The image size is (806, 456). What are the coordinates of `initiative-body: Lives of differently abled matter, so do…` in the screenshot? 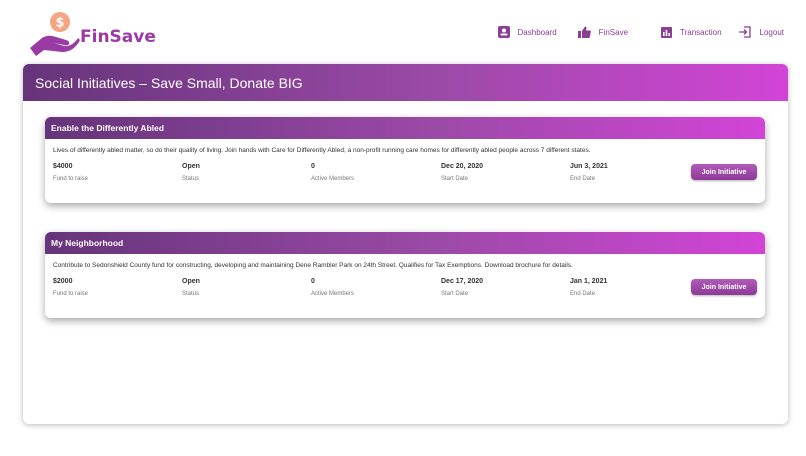 It's located at (405, 171).